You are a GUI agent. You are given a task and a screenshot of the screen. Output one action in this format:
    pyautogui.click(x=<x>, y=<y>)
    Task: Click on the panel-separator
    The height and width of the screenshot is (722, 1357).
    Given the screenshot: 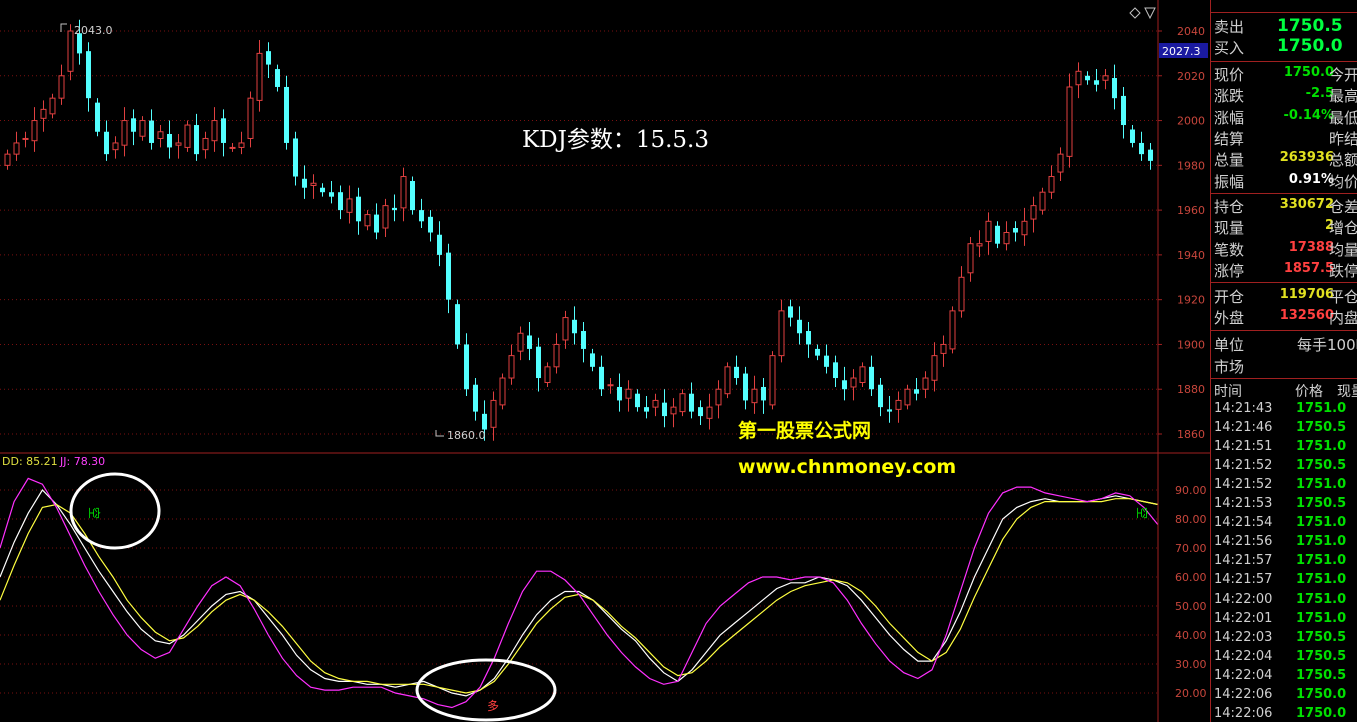 What is the action you would take?
    pyautogui.click(x=1284, y=330)
    